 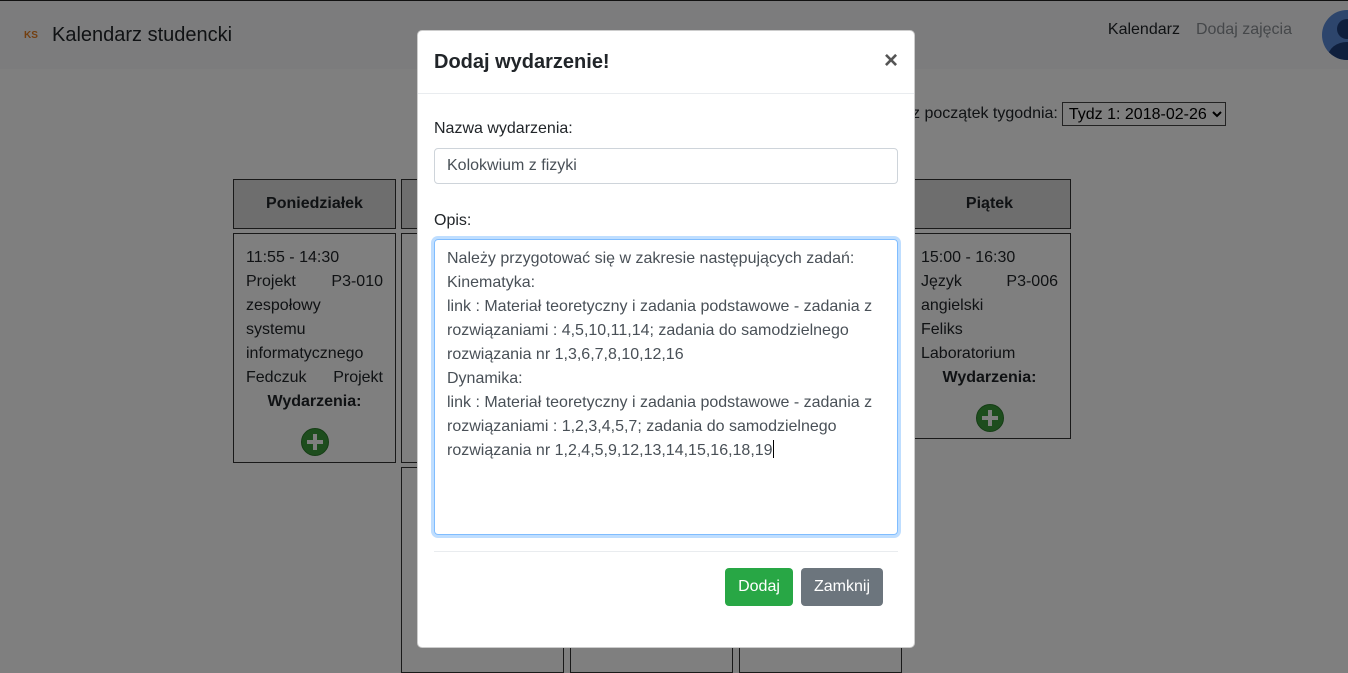 What do you see at coordinates (453, 220) in the screenshot?
I see `event-description-label: Opis:` at bounding box center [453, 220].